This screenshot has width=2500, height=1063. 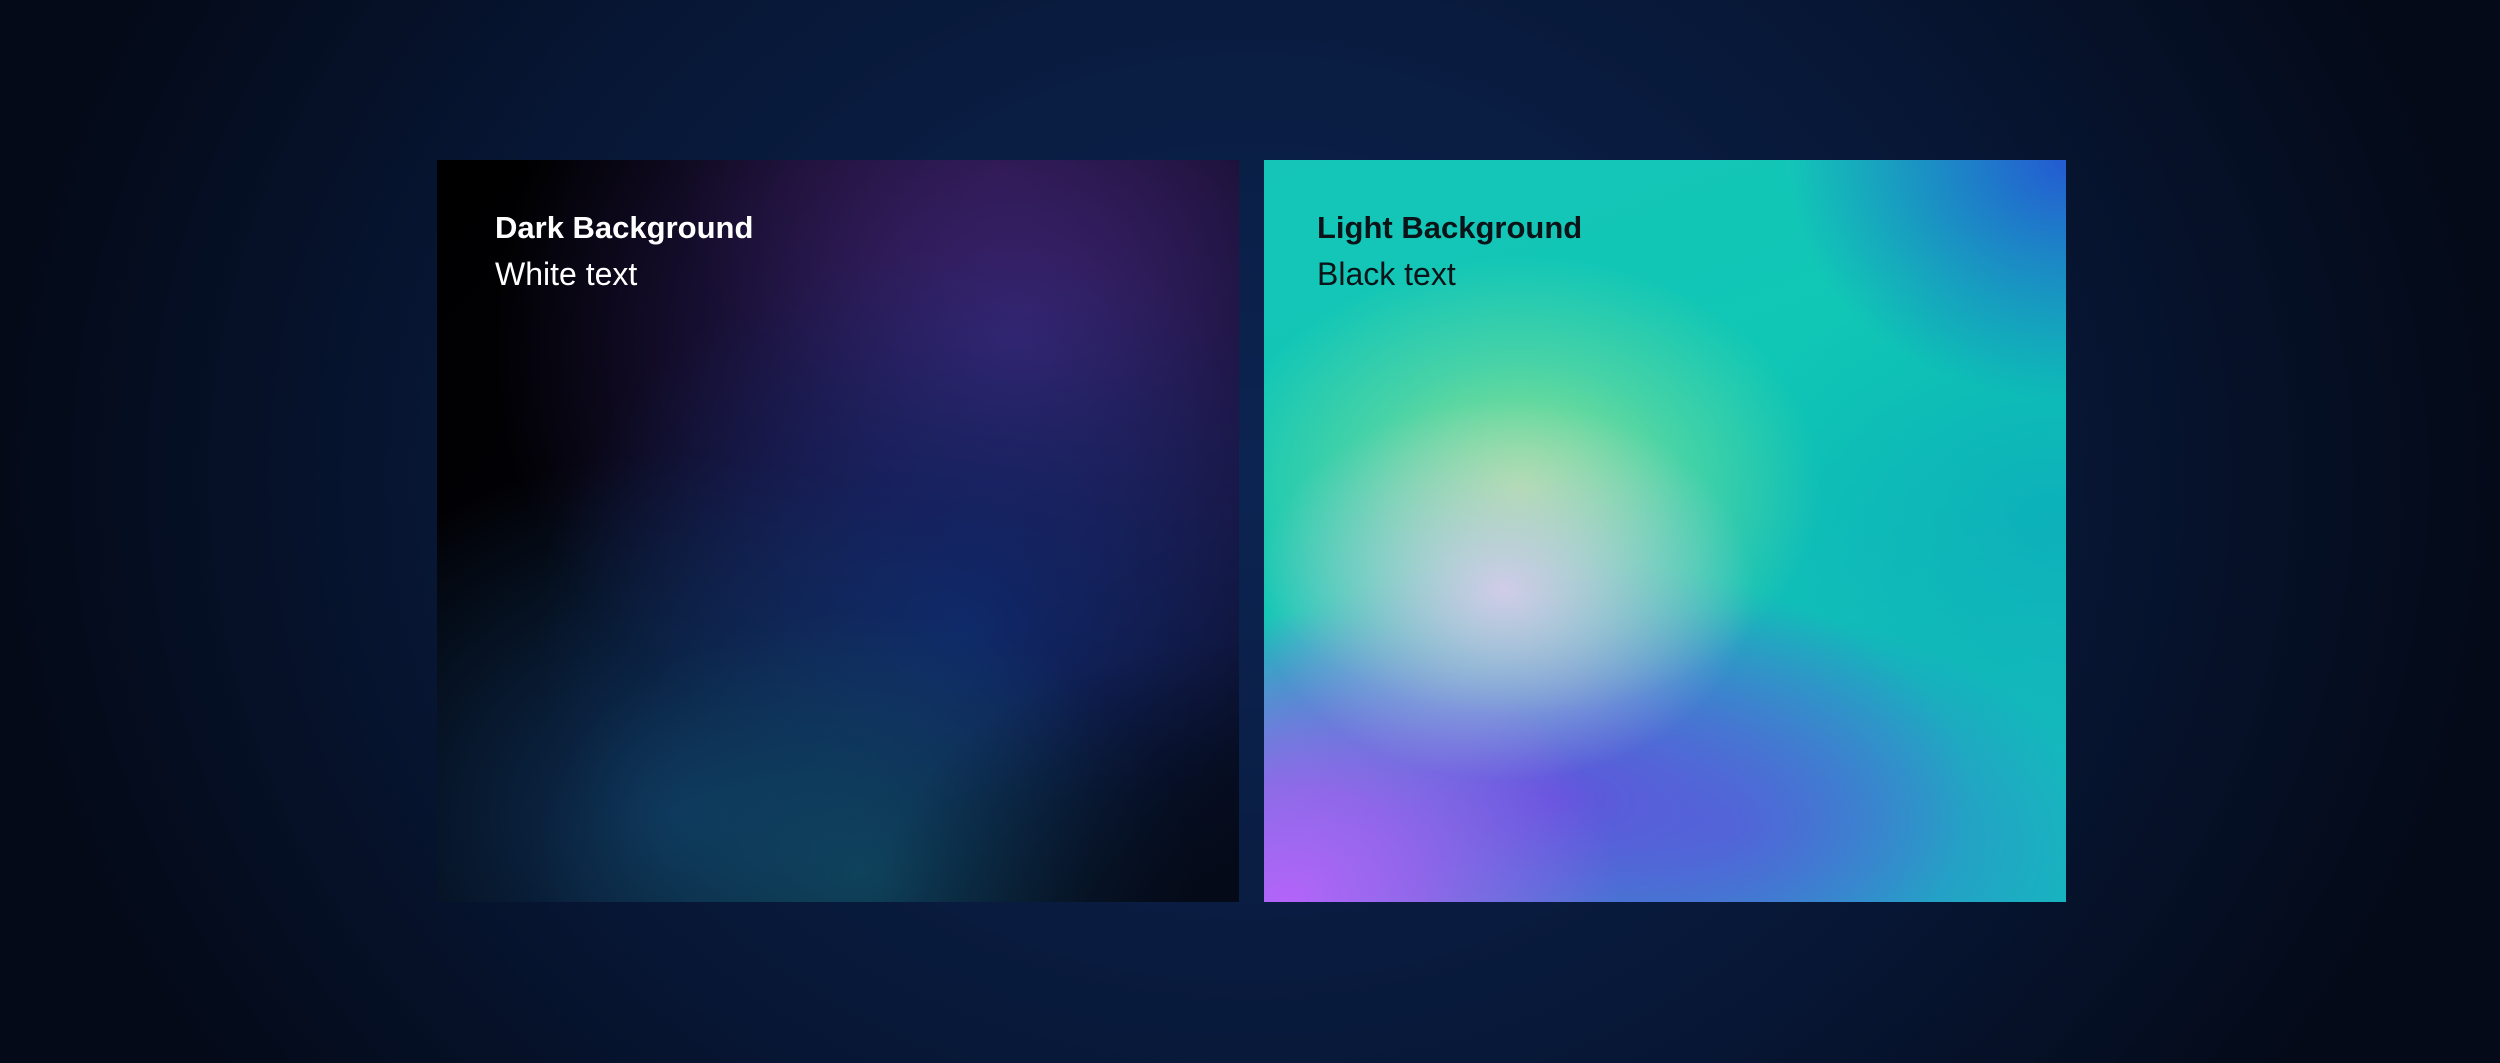 I want to click on light-card-title: Light Background, so click(x=1450, y=227).